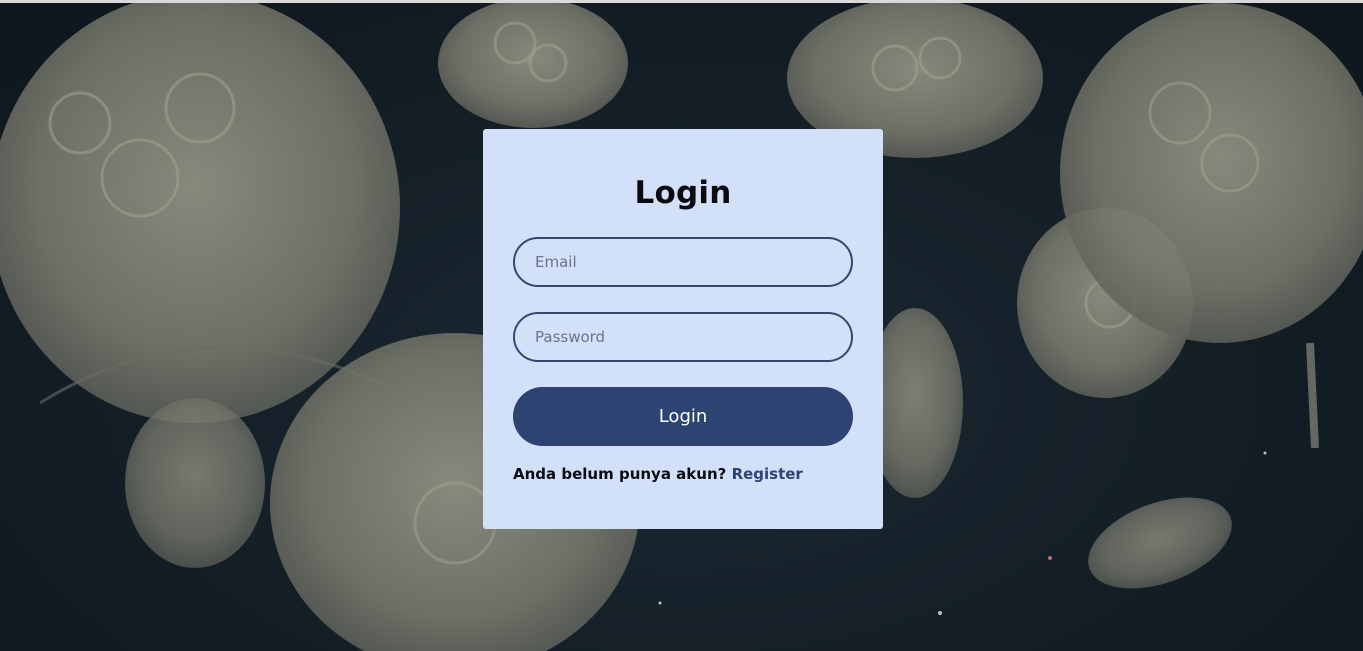 This screenshot has height=651, width=1363. What do you see at coordinates (683, 416) in the screenshot?
I see `login-button: Login` at bounding box center [683, 416].